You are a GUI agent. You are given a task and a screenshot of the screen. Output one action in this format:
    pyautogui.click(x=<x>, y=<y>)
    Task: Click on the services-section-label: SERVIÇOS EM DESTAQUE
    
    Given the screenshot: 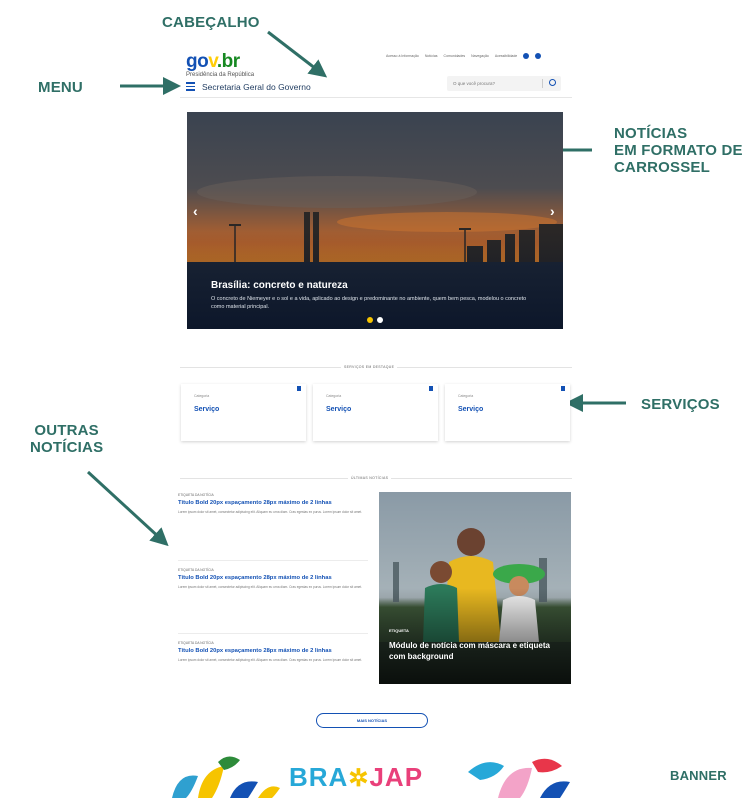 What is the action you would take?
    pyautogui.click(x=369, y=367)
    